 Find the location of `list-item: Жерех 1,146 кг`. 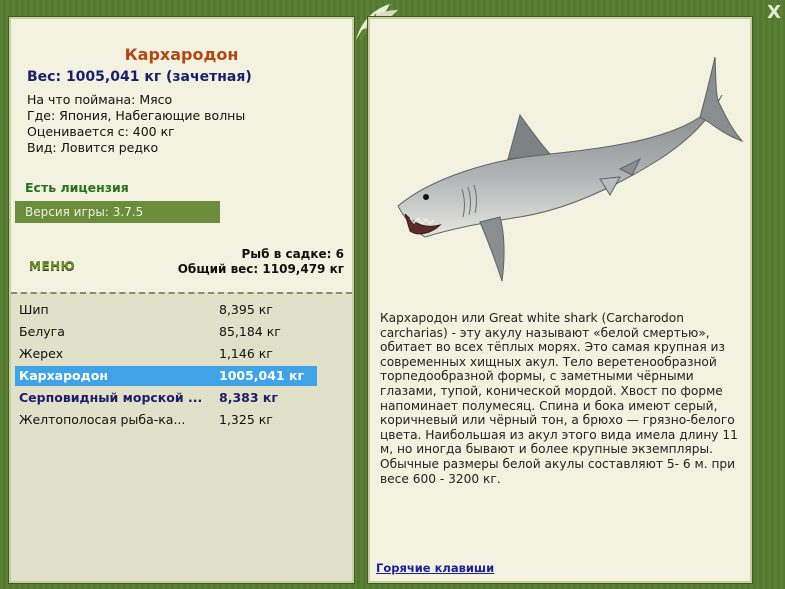

list-item: Жерех 1,146 кг is located at coordinates (166, 354).